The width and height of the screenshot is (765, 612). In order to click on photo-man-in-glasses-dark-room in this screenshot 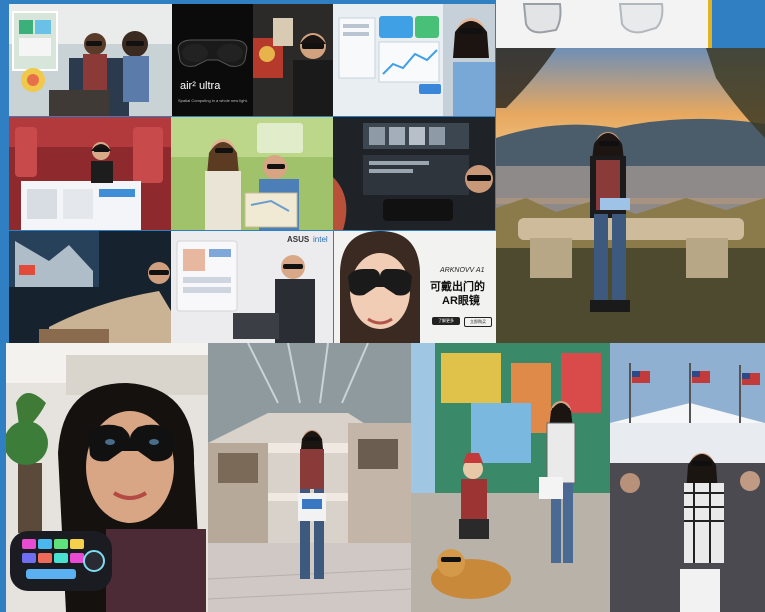, I will do `click(293, 60)`.